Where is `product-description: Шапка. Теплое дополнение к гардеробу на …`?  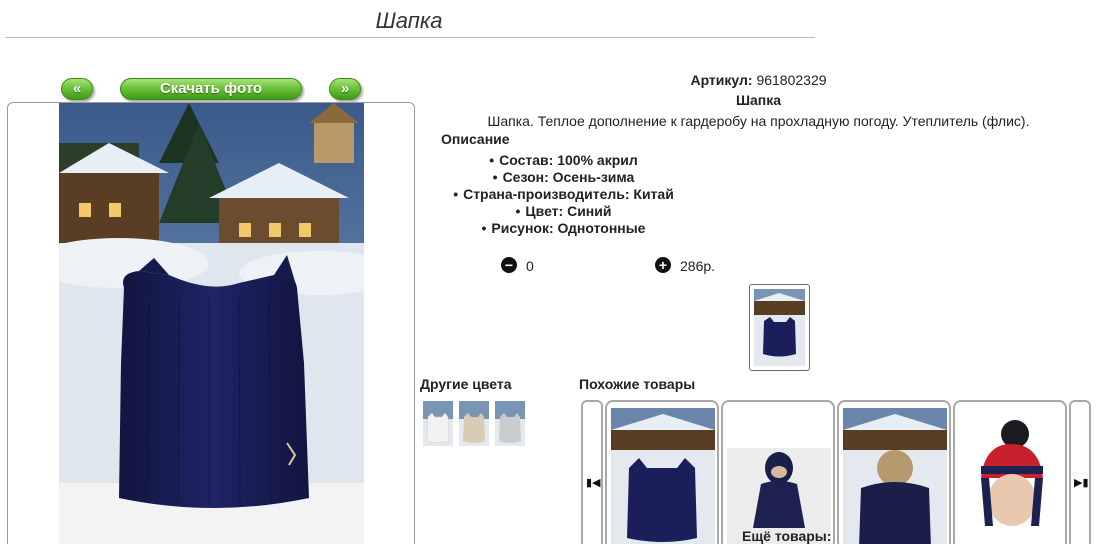 product-description: Шапка. Теплое дополнение к гардеробу на … is located at coordinates (758, 121).